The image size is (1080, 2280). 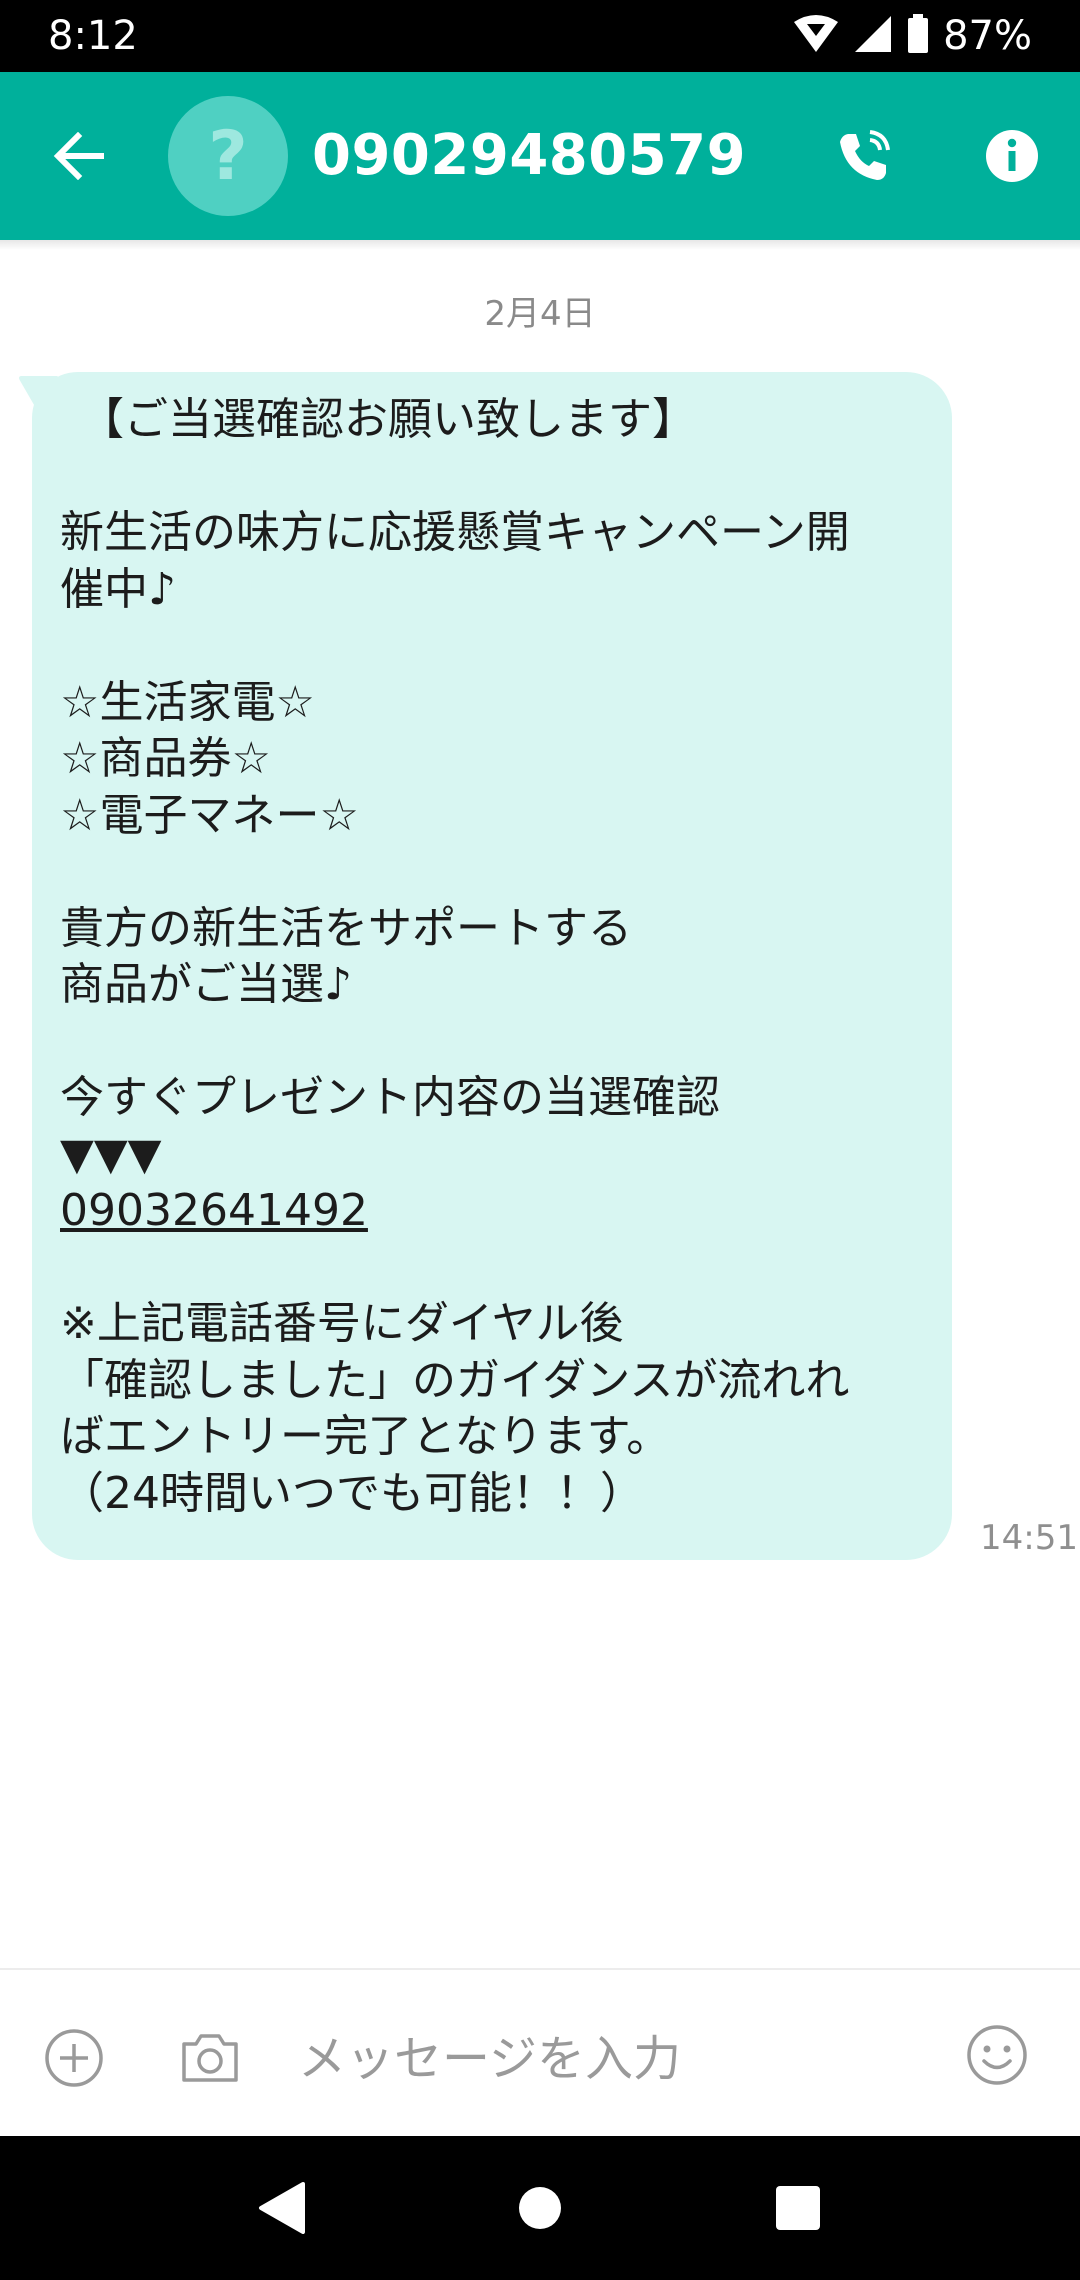 I want to click on message-line: ▼▼▼, so click(x=111, y=1154).